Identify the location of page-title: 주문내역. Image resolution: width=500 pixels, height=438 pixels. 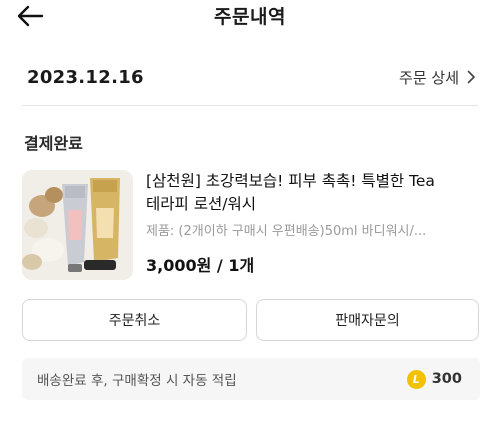
(250, 17).